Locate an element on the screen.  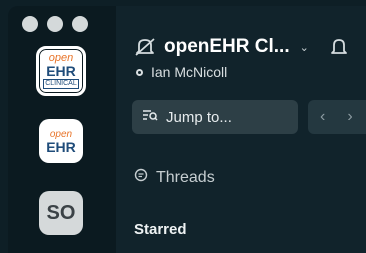
workspace-openehr: open EHR is located at coordinates (61, 141).